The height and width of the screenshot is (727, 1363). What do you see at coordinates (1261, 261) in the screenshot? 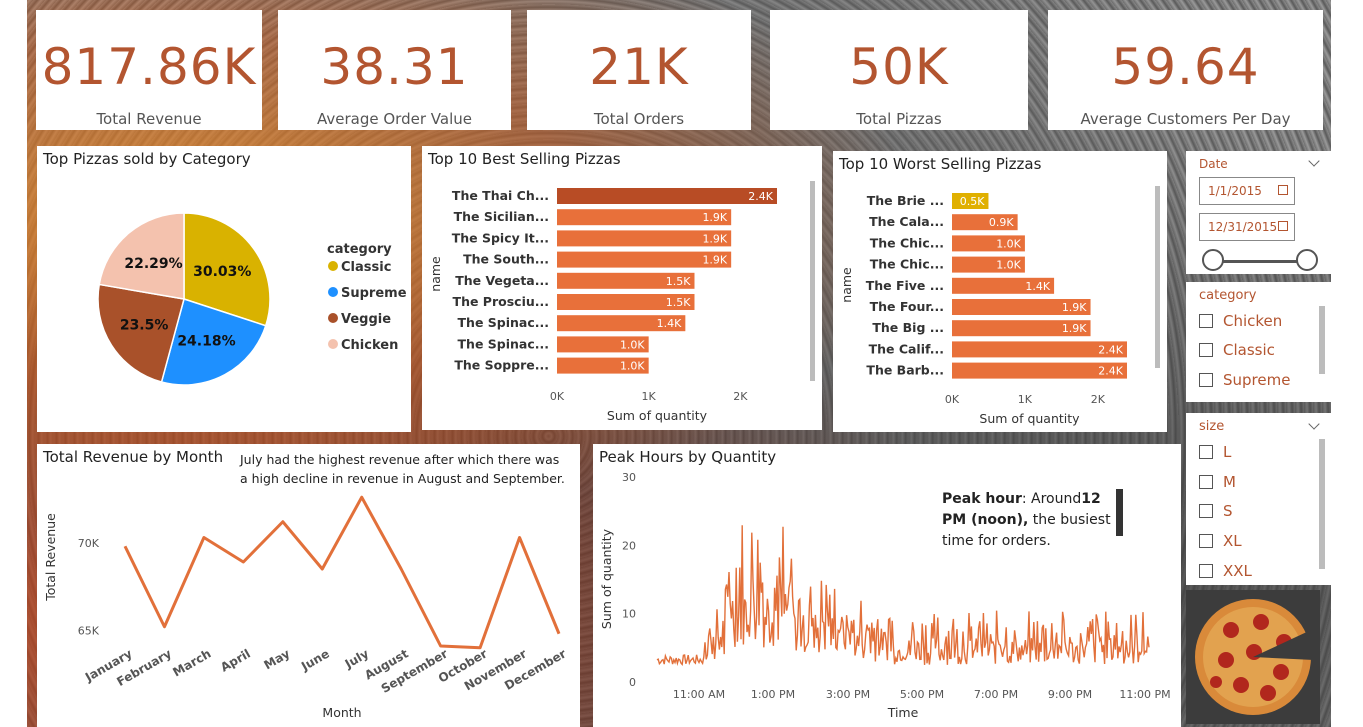
I see `date-range-track` at bounding box center [1261, 261].